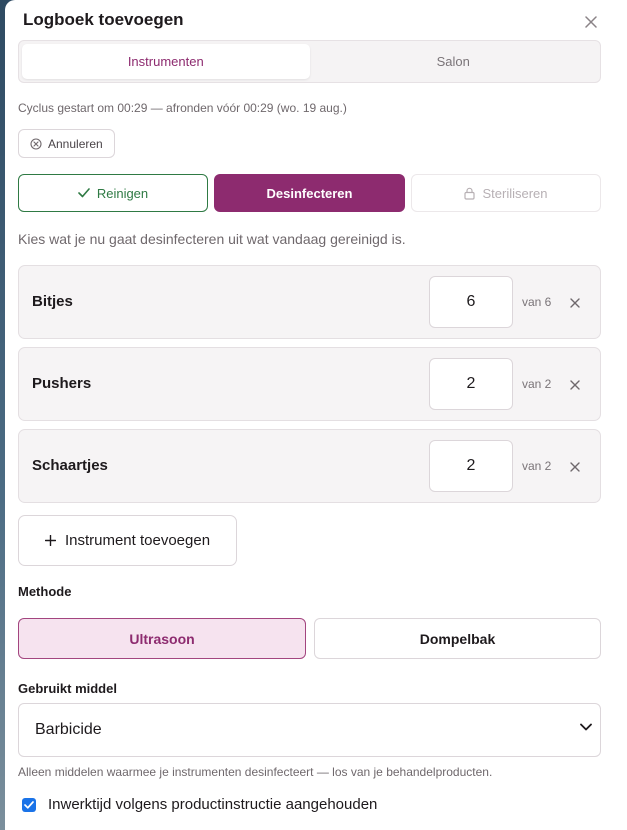  What do you see at coordinates (537, 302) in the screenshot?
I see `quantity-max: van 6` at bounding box center [537, 302].